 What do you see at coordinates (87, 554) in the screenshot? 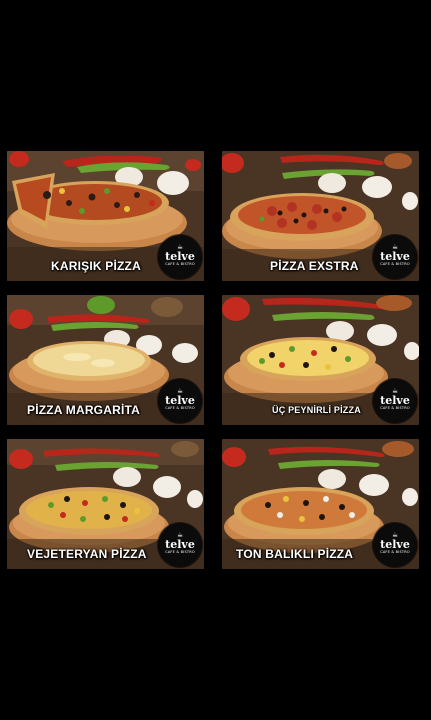
I see `pizza-title: VEJETERYAN PİZZA` at bounding box center [87, 554].